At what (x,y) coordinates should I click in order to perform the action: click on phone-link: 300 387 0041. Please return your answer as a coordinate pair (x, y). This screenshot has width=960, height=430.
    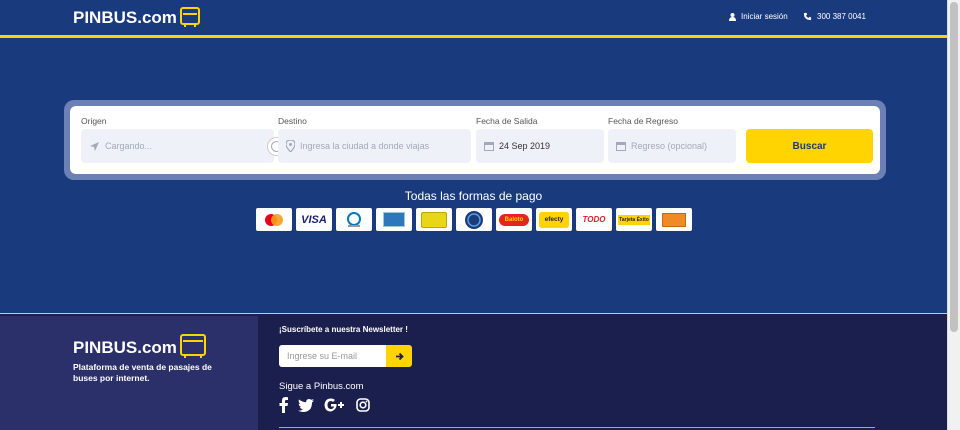
    Looking at the image, I should click on (834, 16).